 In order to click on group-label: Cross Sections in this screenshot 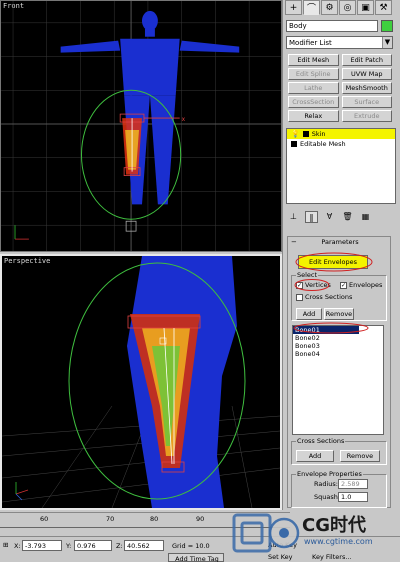, I will do `click(321, 441)`.